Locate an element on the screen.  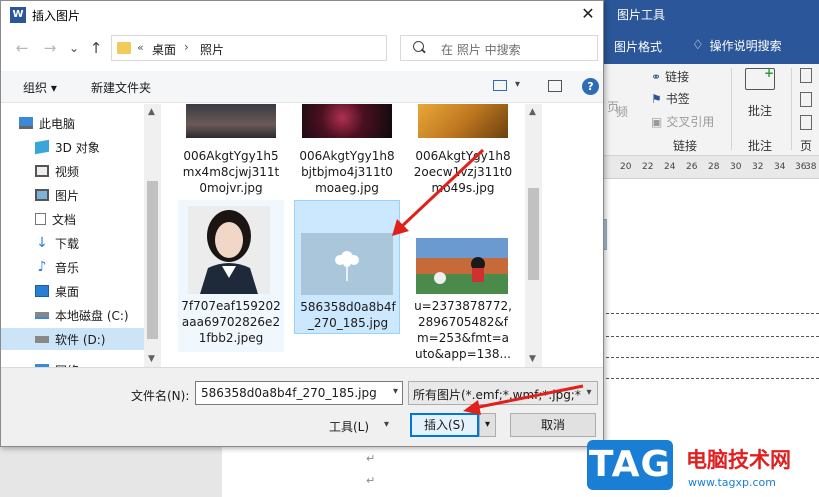
forward-button: → is located at coordinates (50, 48).